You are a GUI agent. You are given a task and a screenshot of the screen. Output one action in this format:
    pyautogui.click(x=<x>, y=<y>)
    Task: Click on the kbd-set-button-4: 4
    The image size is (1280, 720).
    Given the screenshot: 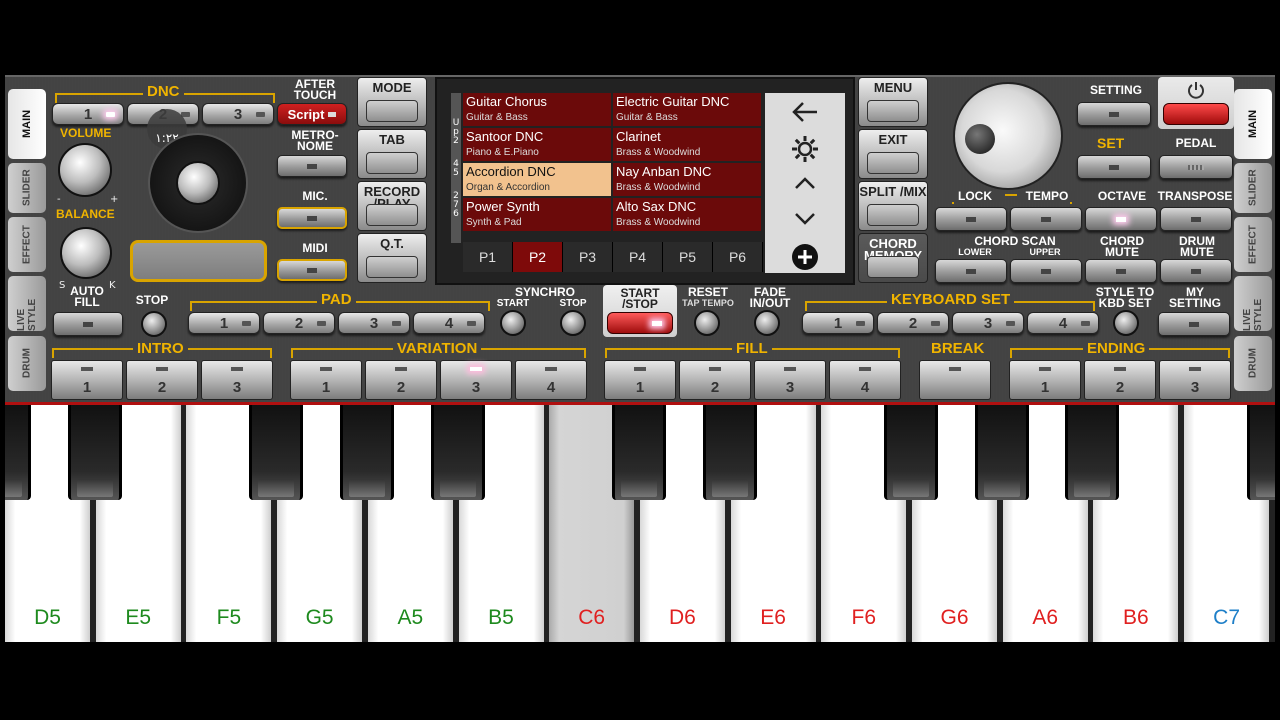 What is the action you would take?
    pyautogui.click(x=1063, y=323)
    